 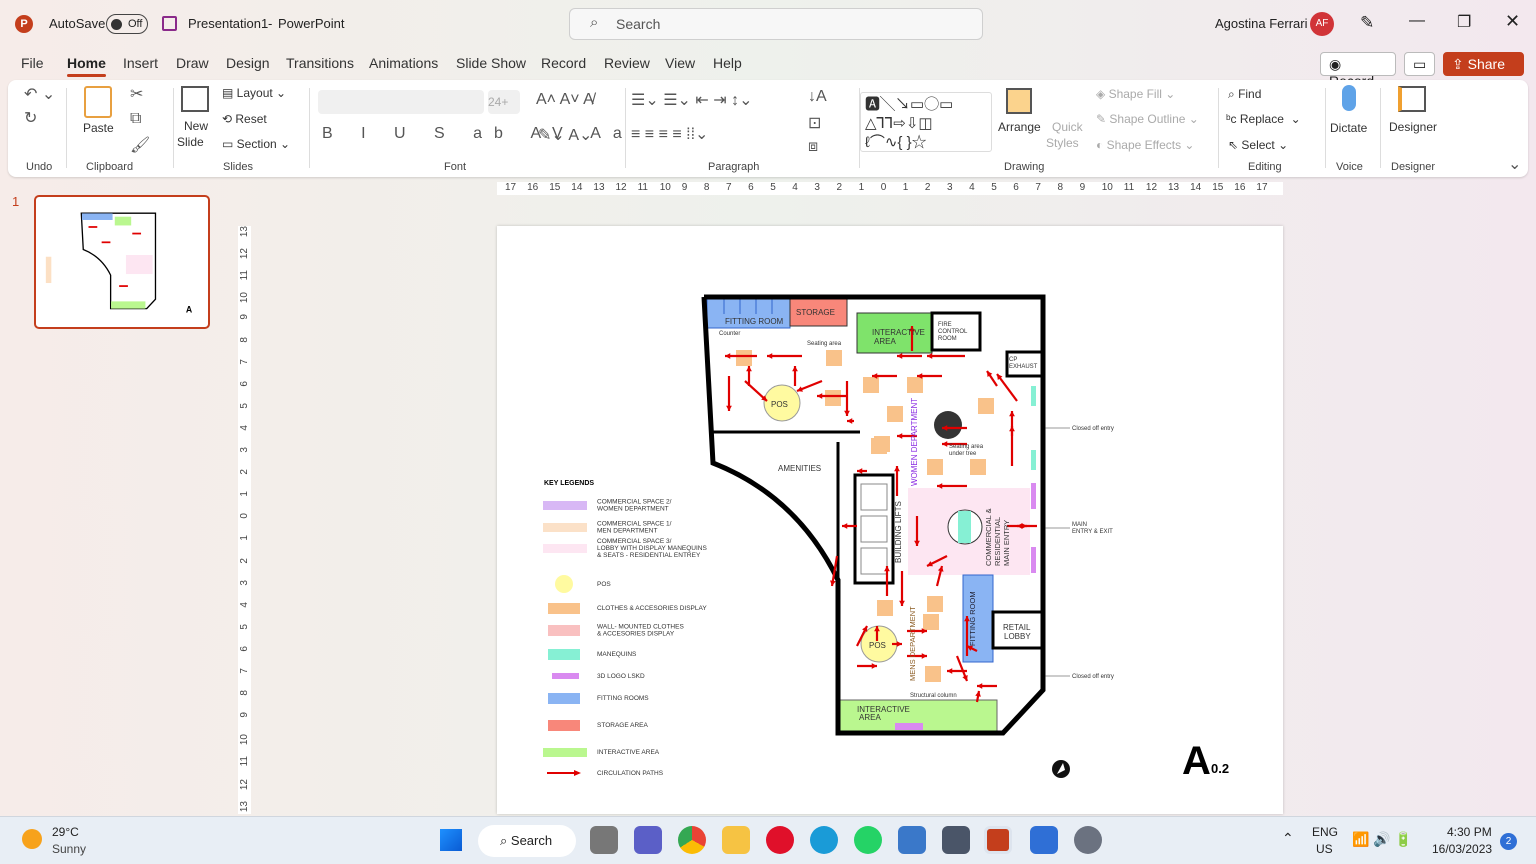 I want to click on vertical-ruler: 13 12 11 10 9 8 7 6 5 4 3 2 1 0 1 2 3 4 5 6 7 8 9 10 11 12 13, so click(x=244, y=520).